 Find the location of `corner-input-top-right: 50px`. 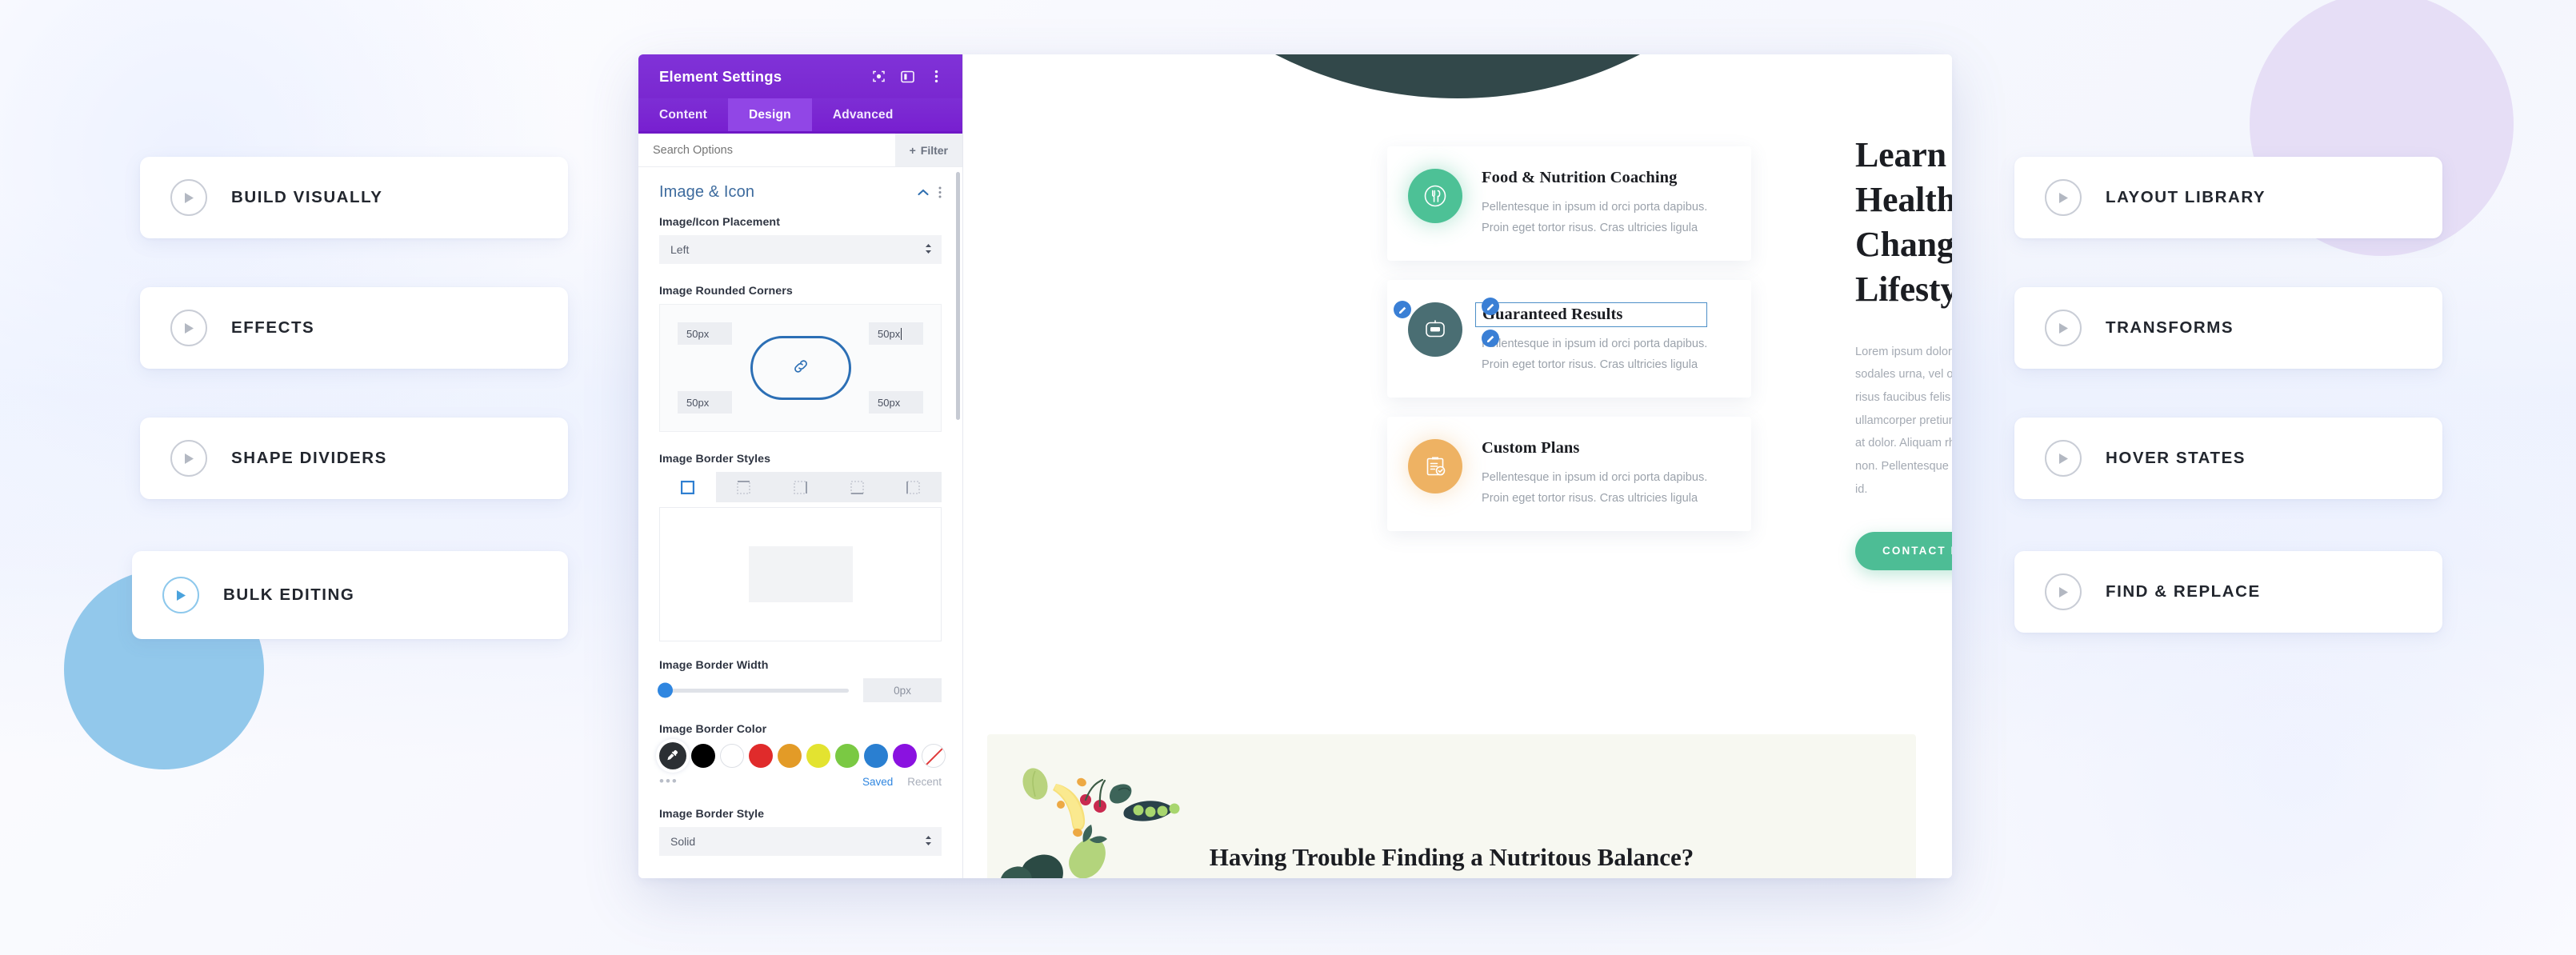

corner-input-top-right: 50px is located at coordinates (896, 333).